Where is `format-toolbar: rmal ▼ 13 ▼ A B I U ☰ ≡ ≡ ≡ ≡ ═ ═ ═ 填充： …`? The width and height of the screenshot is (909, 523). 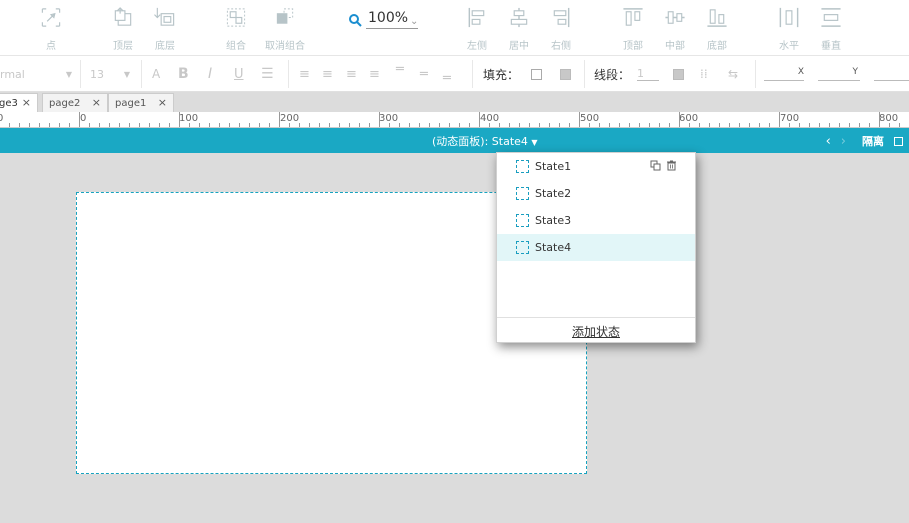
format-toolbar: rmal ▼ 13 ▼ A B I U ☰ ≡ ≡ ≡ ≡ ═ ═ ═ 填充： … is located at coordinates (454, 74).